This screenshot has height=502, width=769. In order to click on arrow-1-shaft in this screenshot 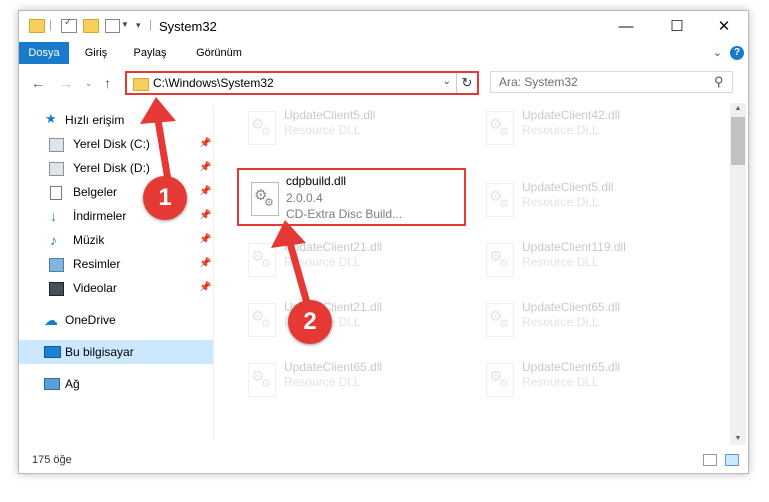, I will do `click(163, 150)`.